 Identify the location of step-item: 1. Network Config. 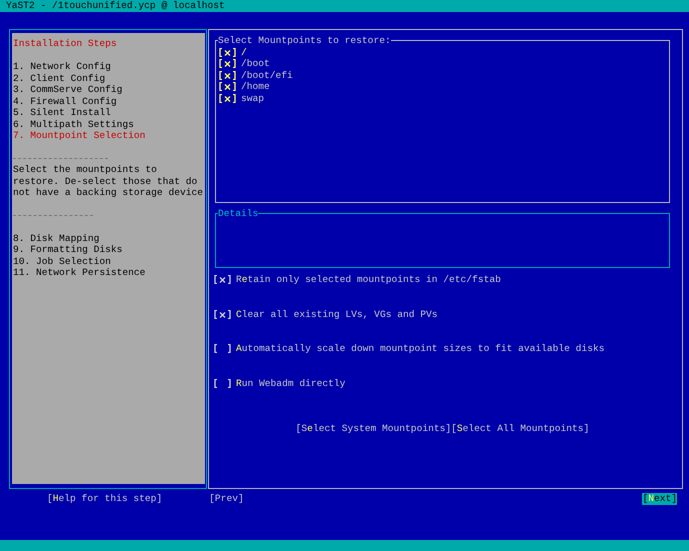
(62, 66).